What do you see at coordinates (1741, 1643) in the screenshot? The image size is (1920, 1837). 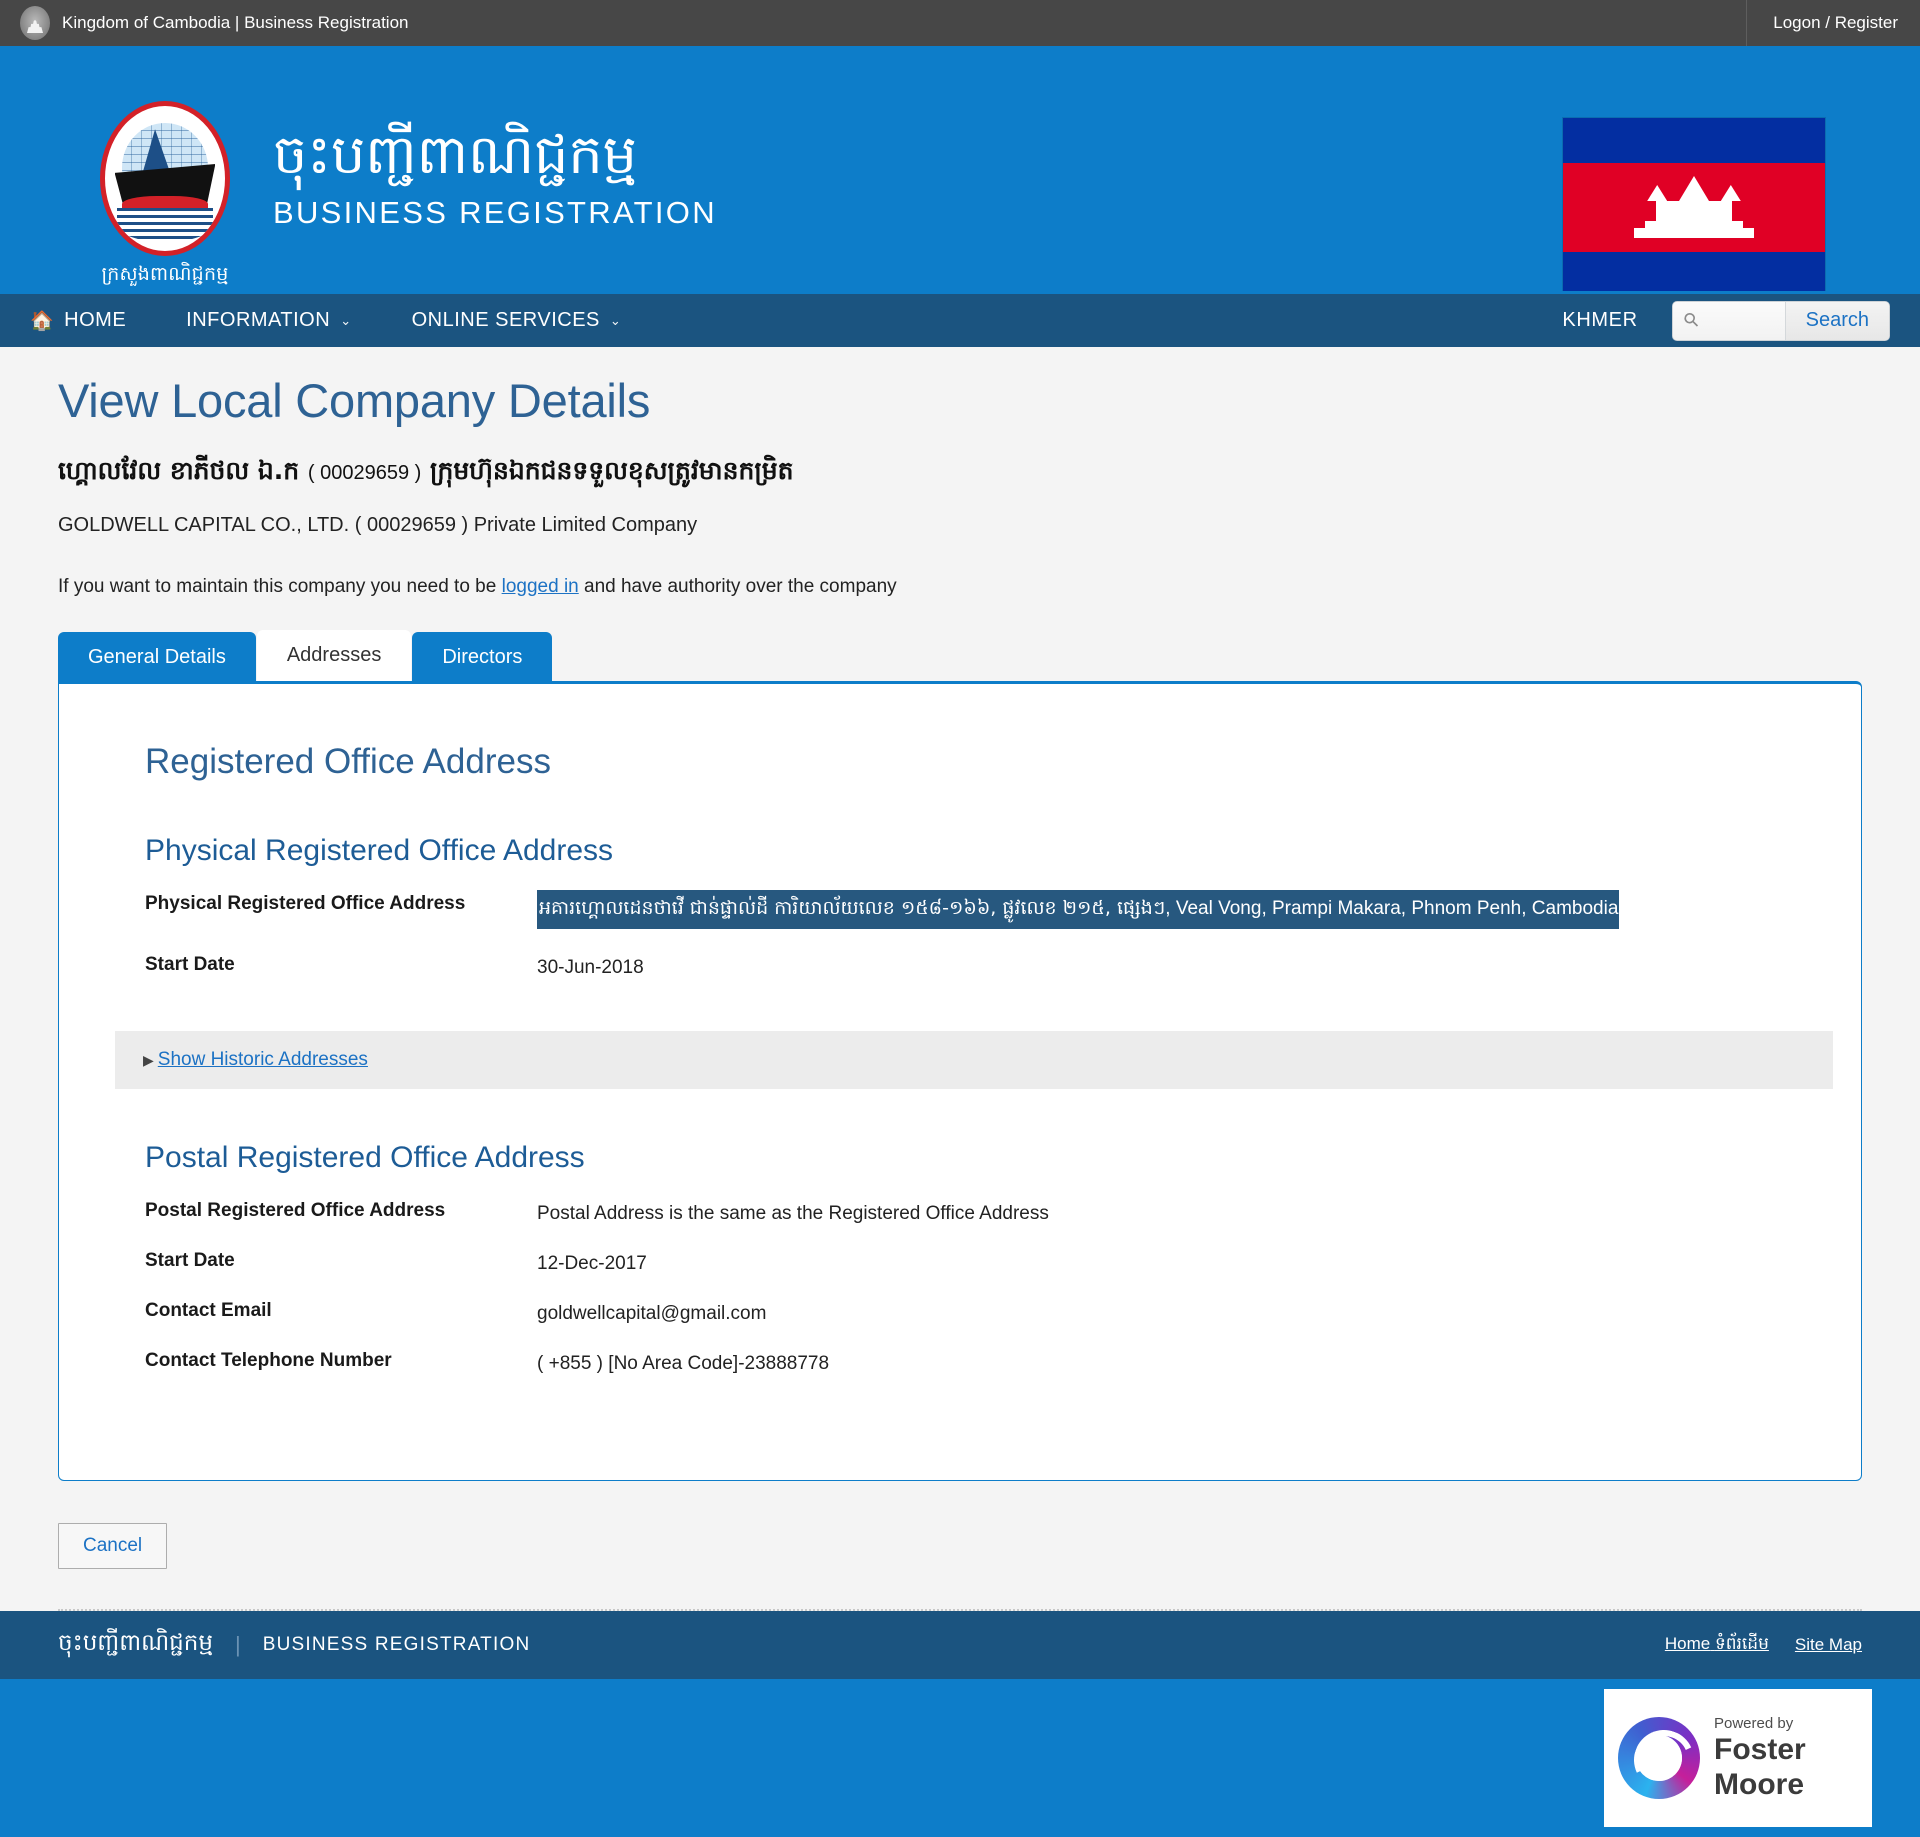 I see `footer-home-label-kh: ទំព័រដើម` at bounding box center [1741, 1643].